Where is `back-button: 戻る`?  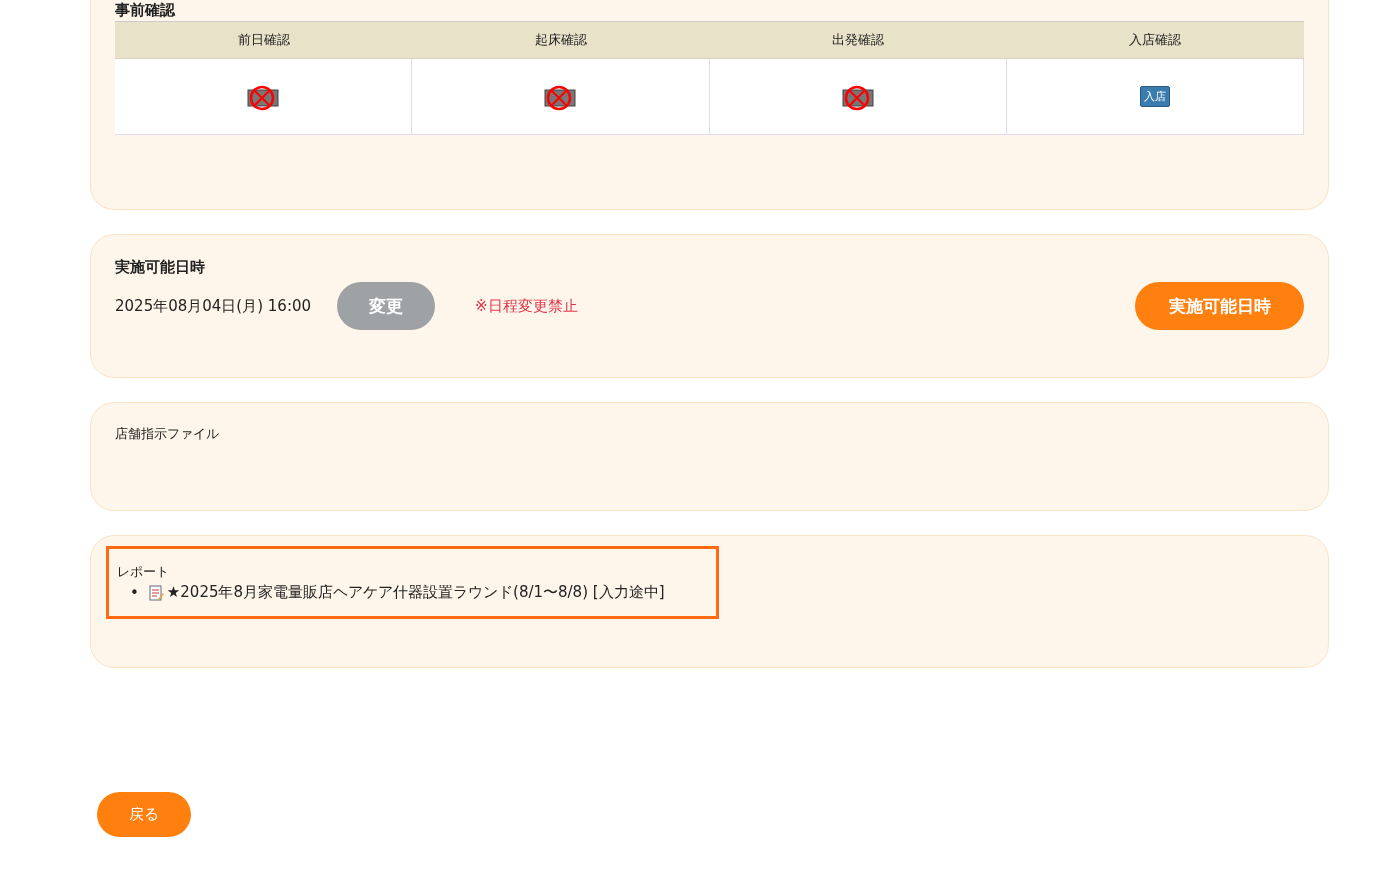 back-button: 戻る is located at coordinates (144, 814).